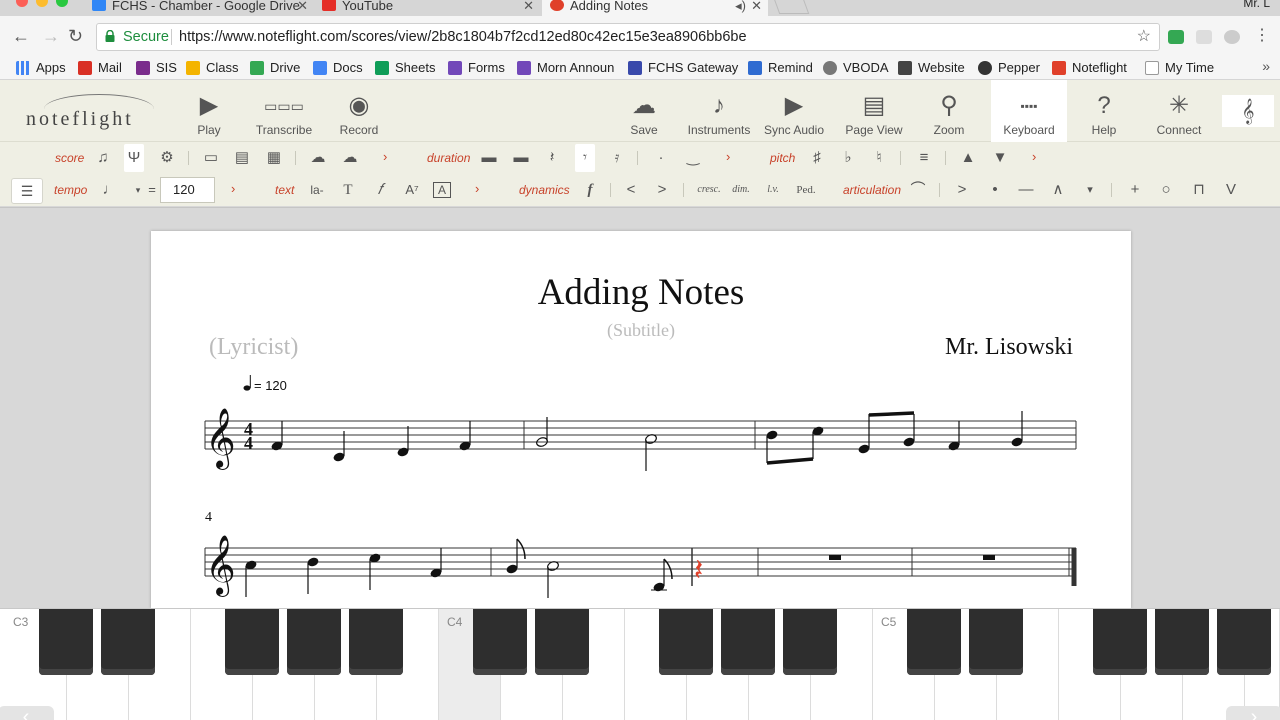  Describe the element at coordinates (21, 36) in the screenshot. I see `back-arrow-icon: ←` at that location.